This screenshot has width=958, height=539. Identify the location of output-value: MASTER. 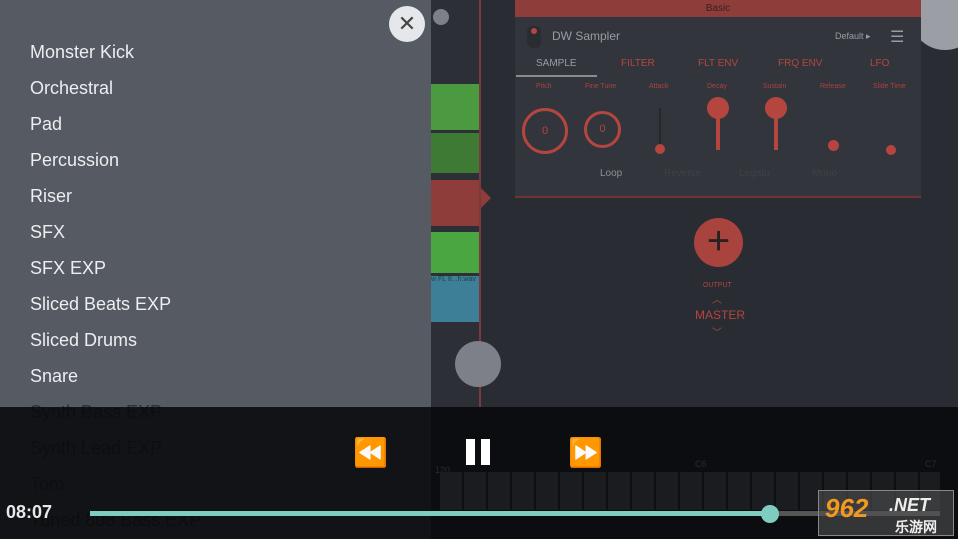
(720, 315).